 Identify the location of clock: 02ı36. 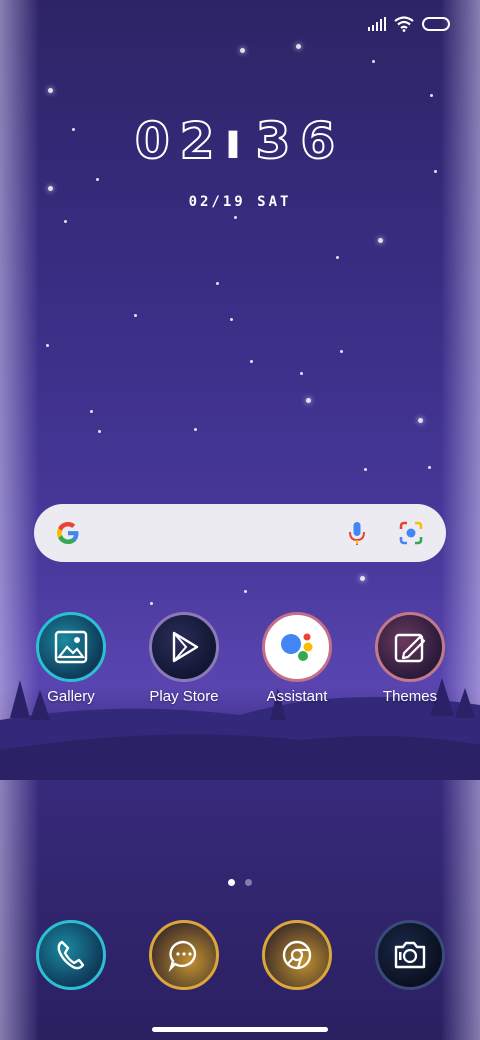
(240, 141).